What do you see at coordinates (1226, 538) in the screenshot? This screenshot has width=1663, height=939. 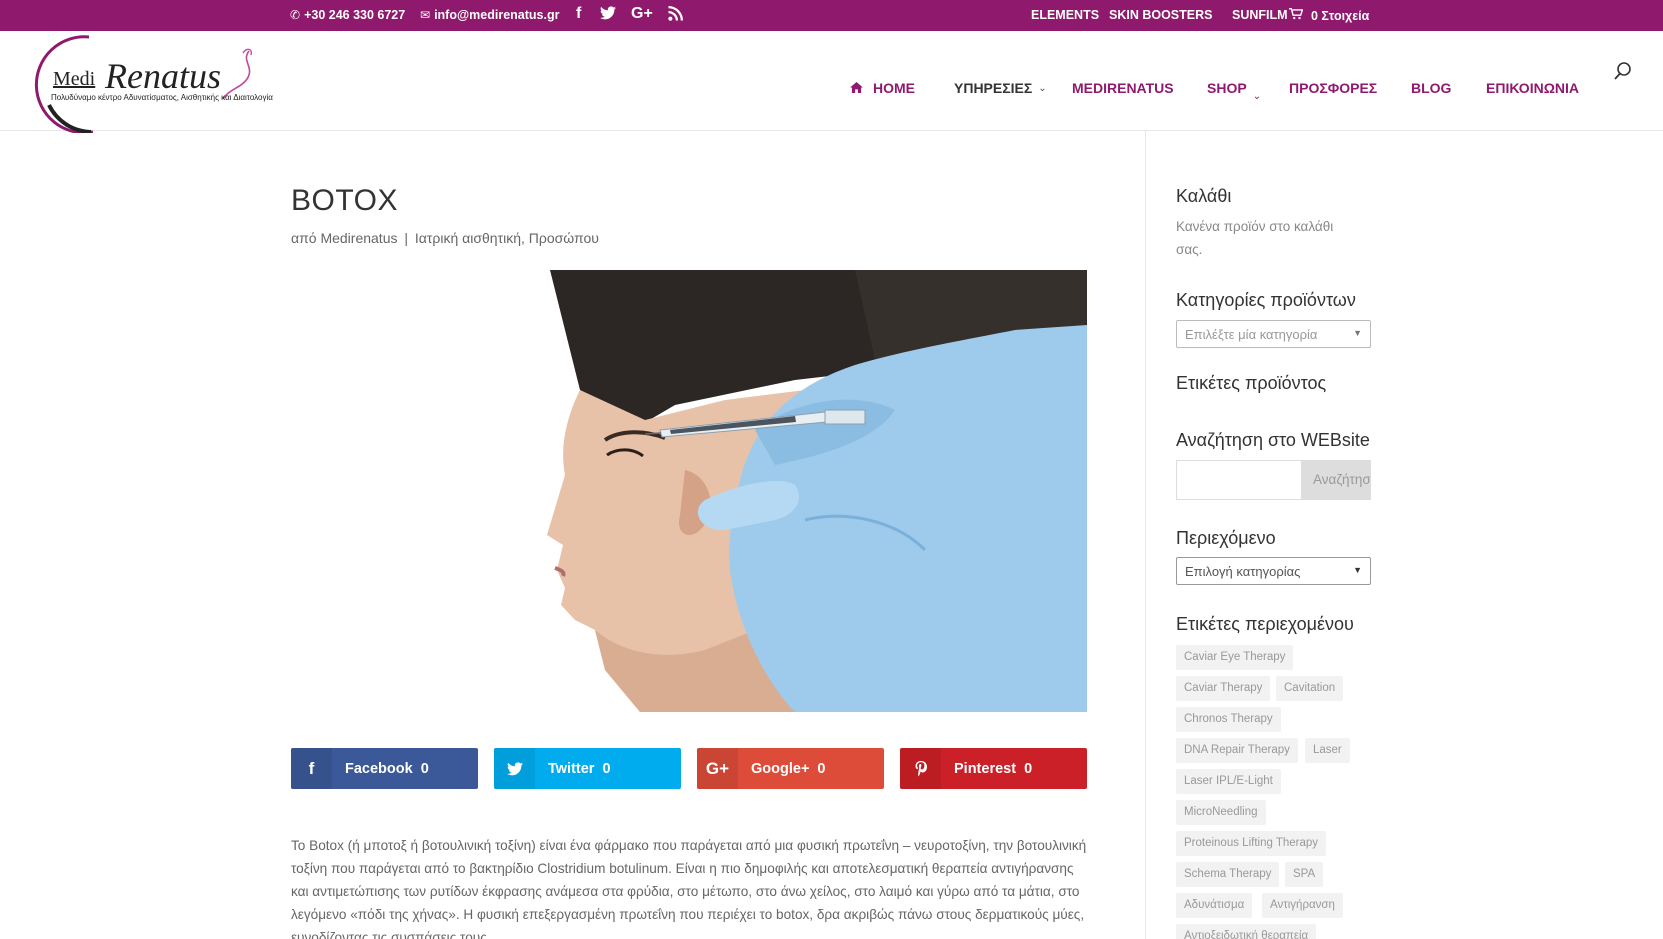 I see `widget-title-content: Περιεχόμενο` at bounding box center [1226, 538].